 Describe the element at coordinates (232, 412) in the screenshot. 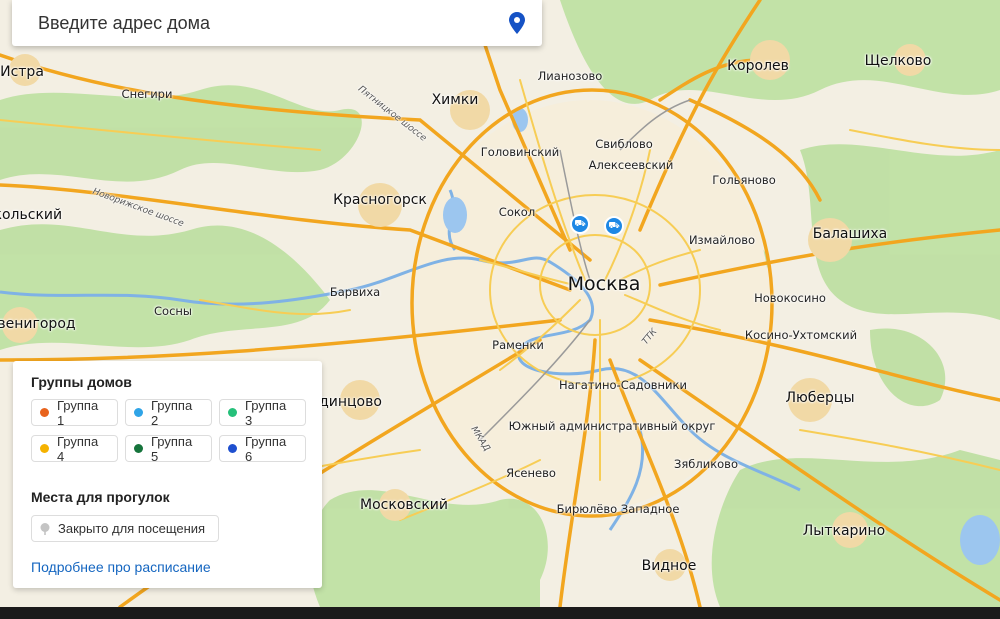

I see `group-3-color-dot` at that location.